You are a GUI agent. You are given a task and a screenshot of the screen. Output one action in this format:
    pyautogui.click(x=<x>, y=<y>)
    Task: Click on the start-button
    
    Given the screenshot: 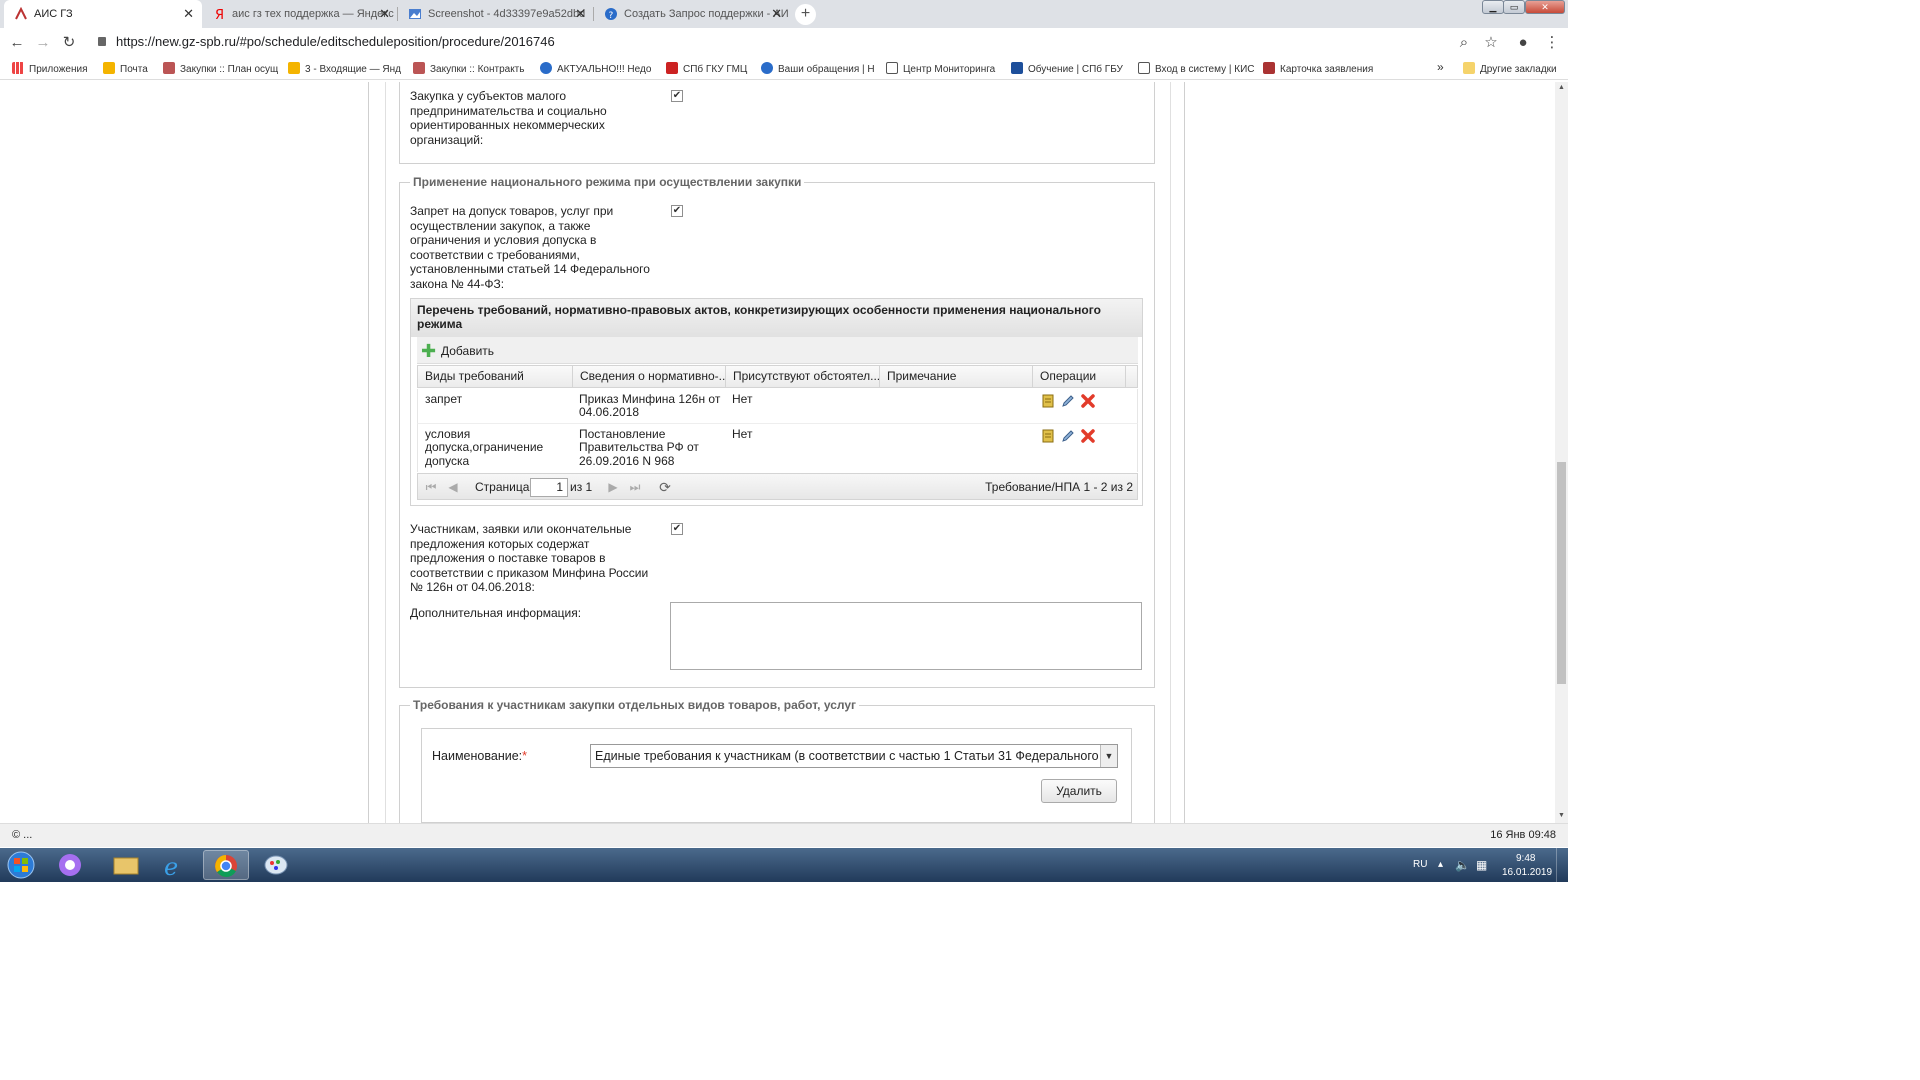 What is the action you would take?
    pyautogui.click(x=24, y=865)
    